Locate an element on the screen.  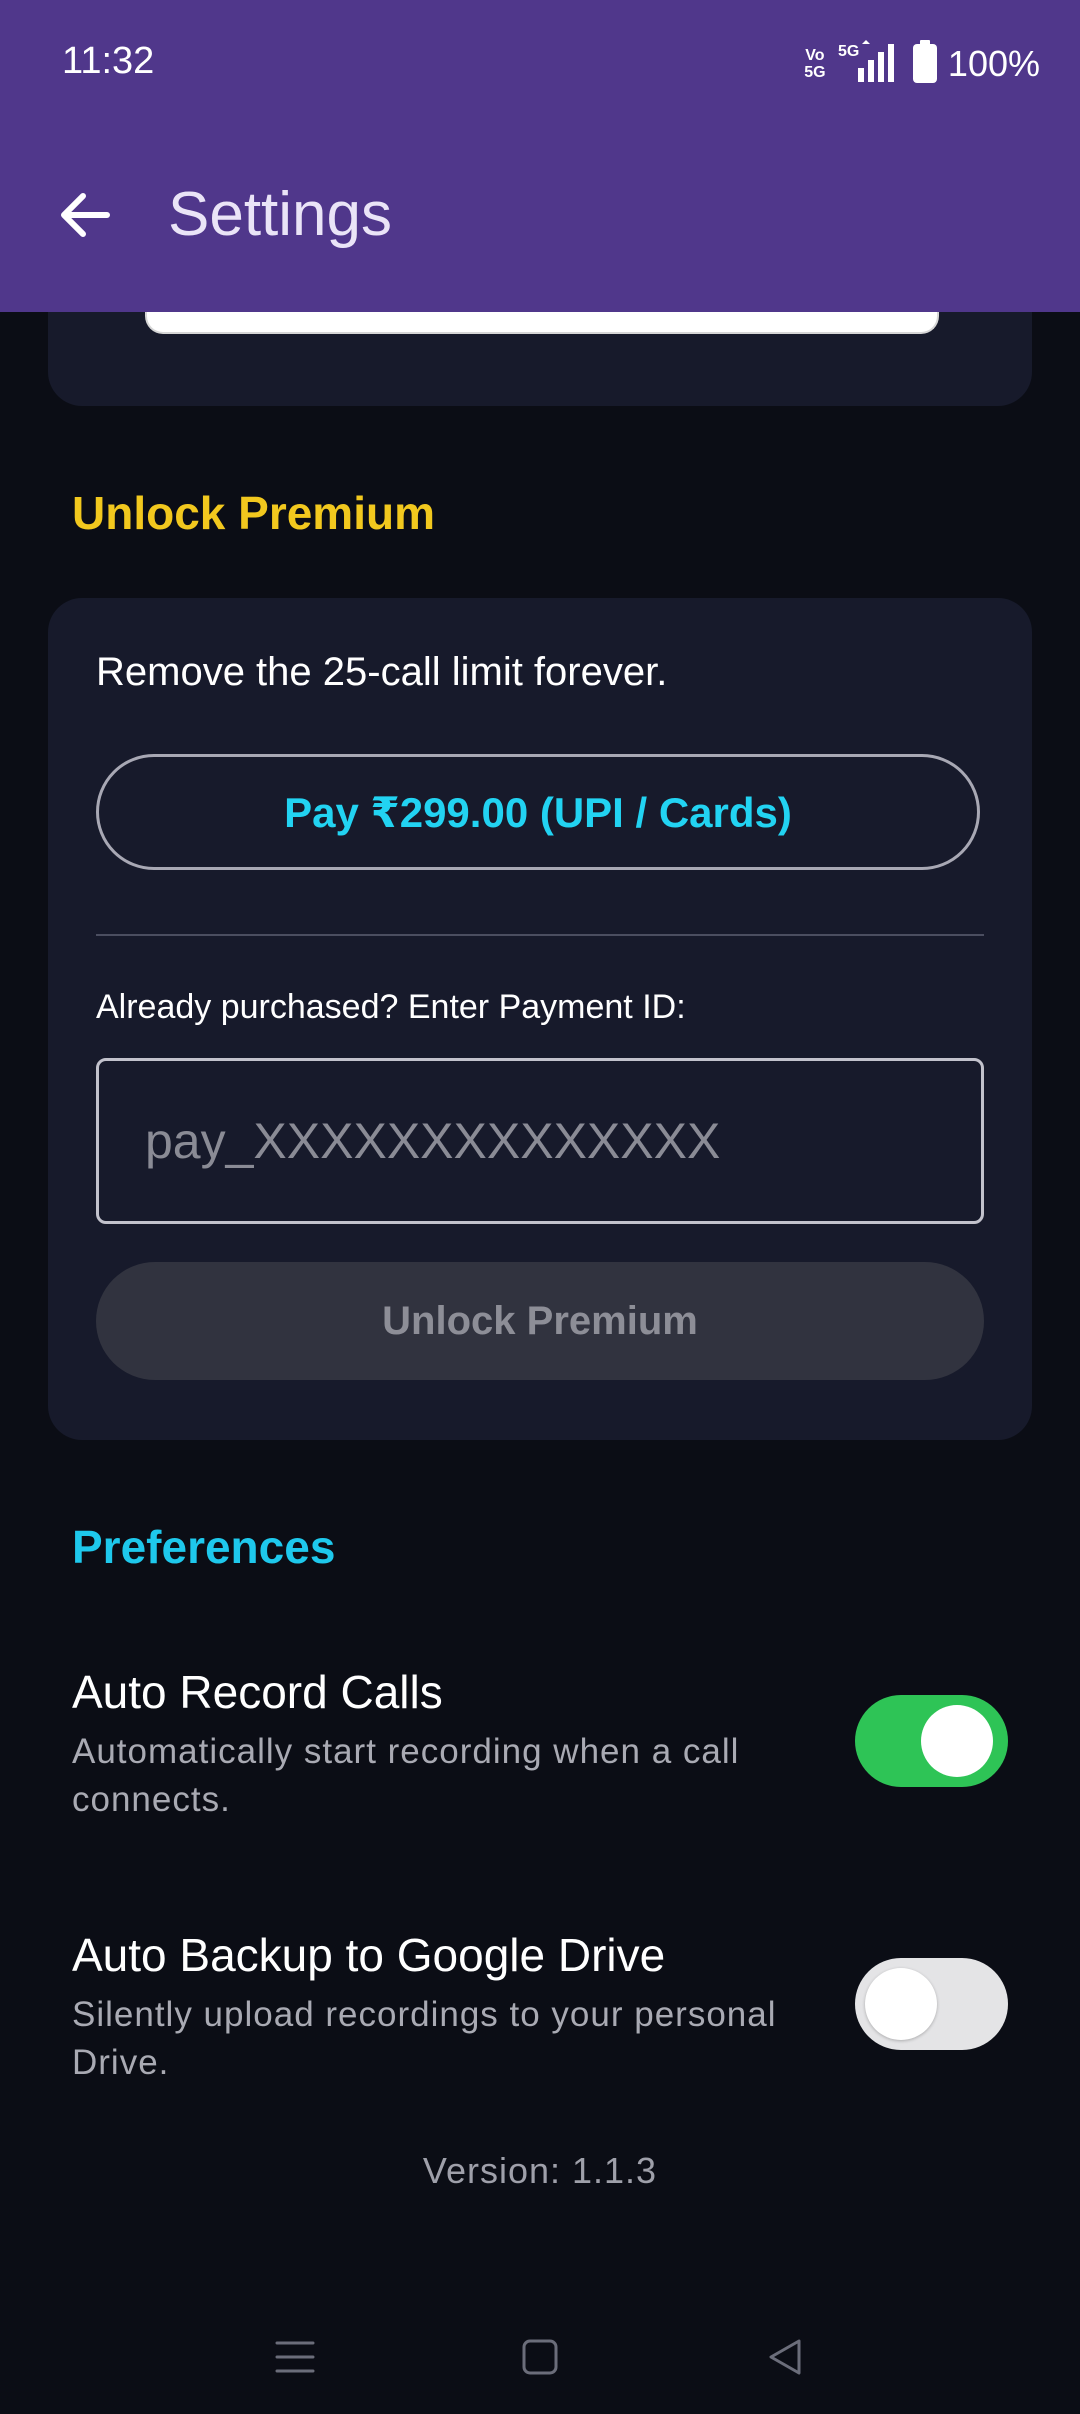
auto-record-title: Auto Record Calls is located at coordinates (257, 1692).